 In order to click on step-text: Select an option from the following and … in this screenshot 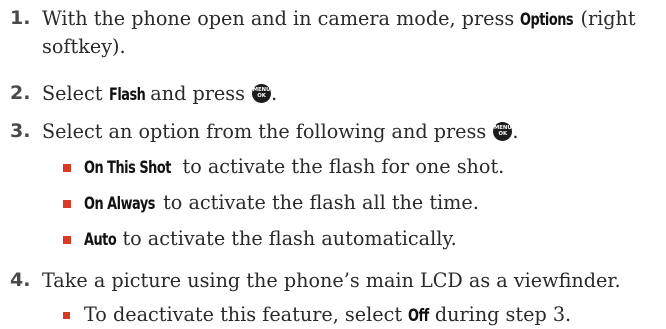, I will do `click(280, 131)`.